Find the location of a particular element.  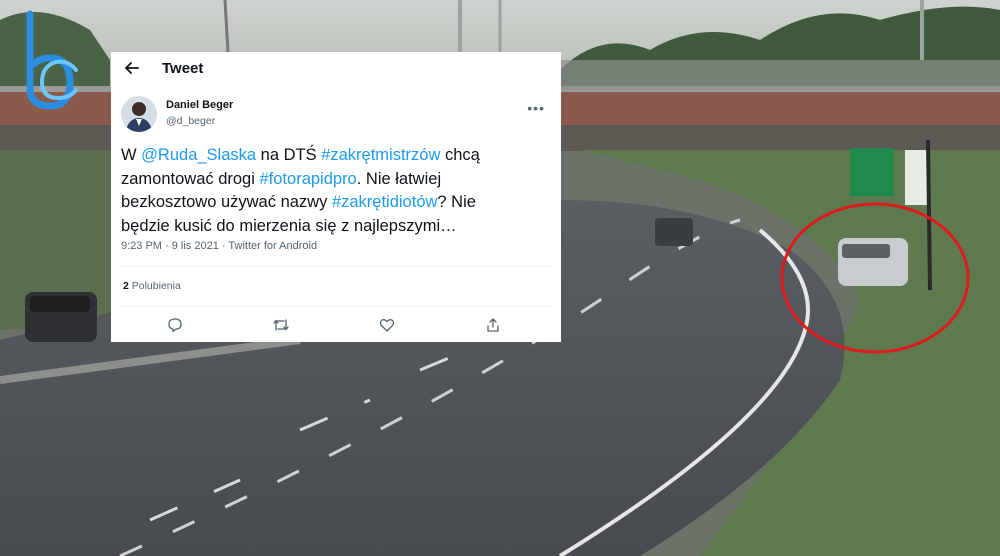

text-part: W is located at coordinates (131, 155).